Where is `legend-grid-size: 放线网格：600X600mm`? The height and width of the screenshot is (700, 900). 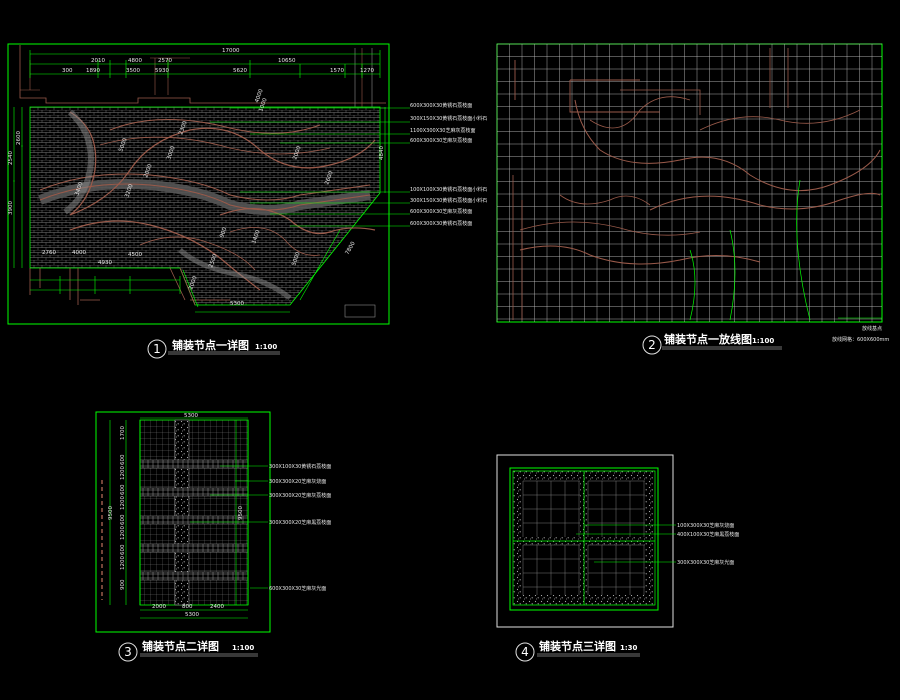 legend-grid-size: 放线网格：600X600mm is located at coordinates (860, 339).